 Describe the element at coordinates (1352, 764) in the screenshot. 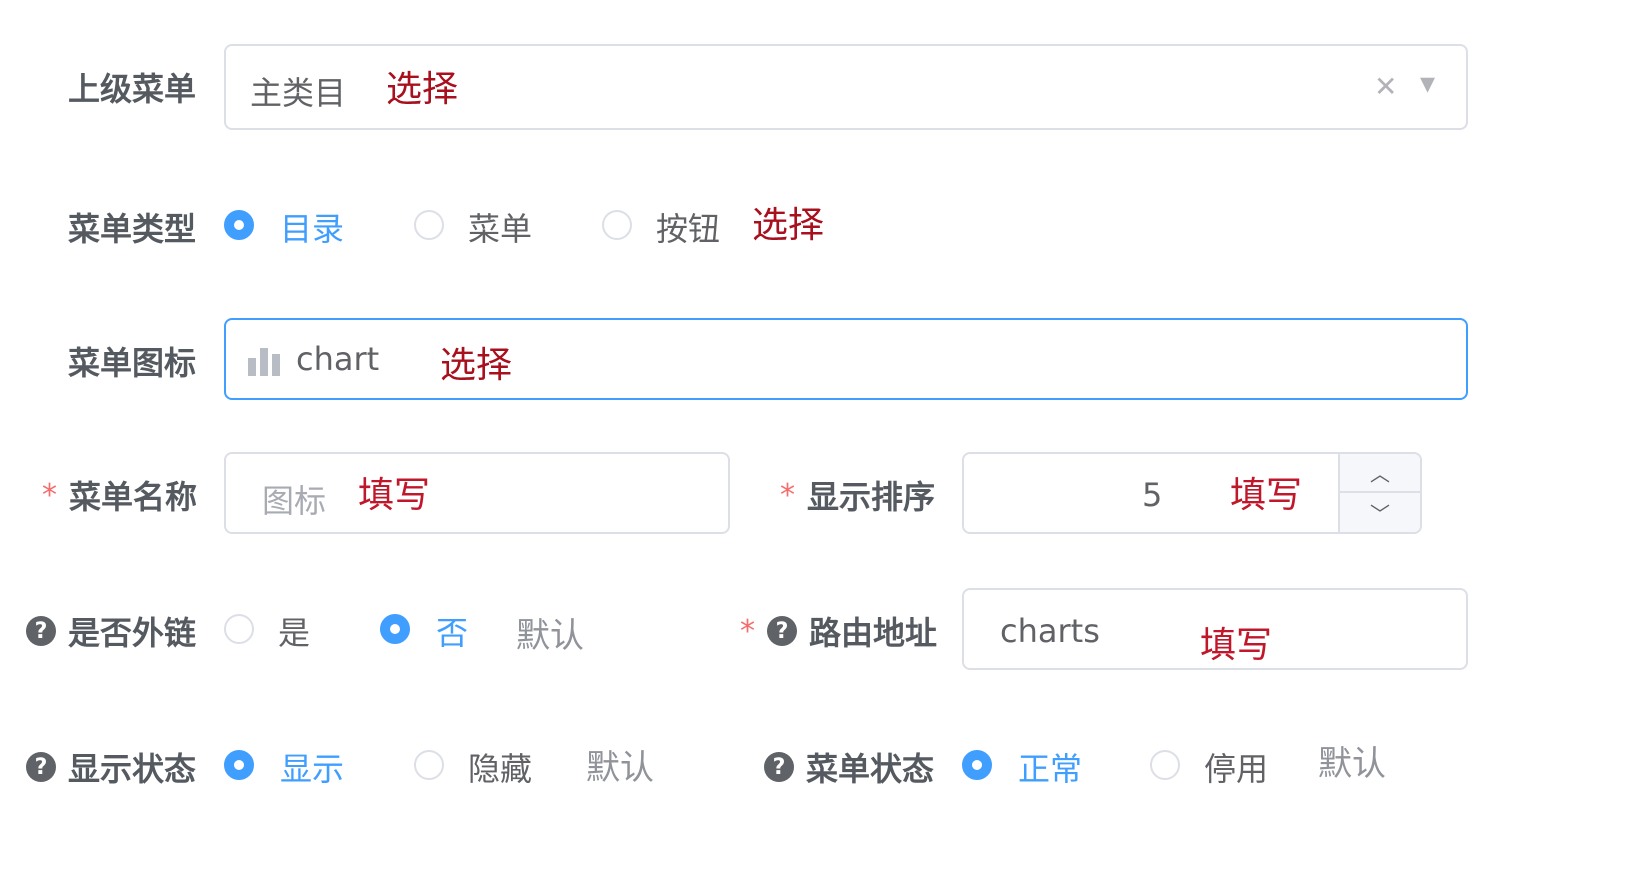

I see `menu-status-hint: 默认` at that location.